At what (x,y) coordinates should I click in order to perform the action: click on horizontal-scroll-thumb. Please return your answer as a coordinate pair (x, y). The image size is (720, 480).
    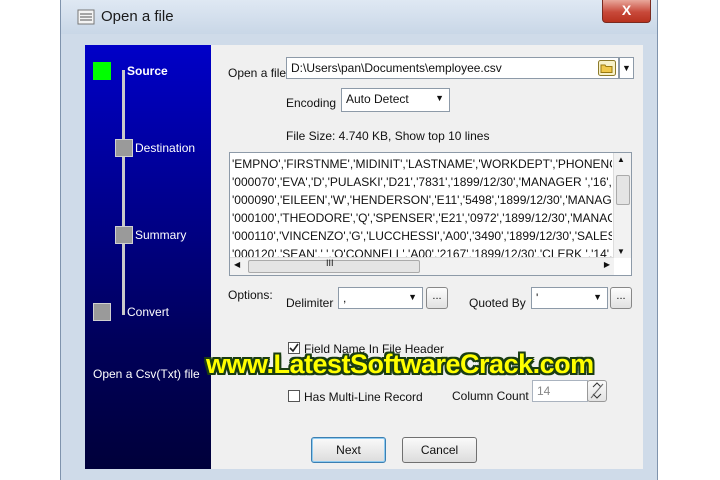
    Looking at the image, I should click on (334, 266).